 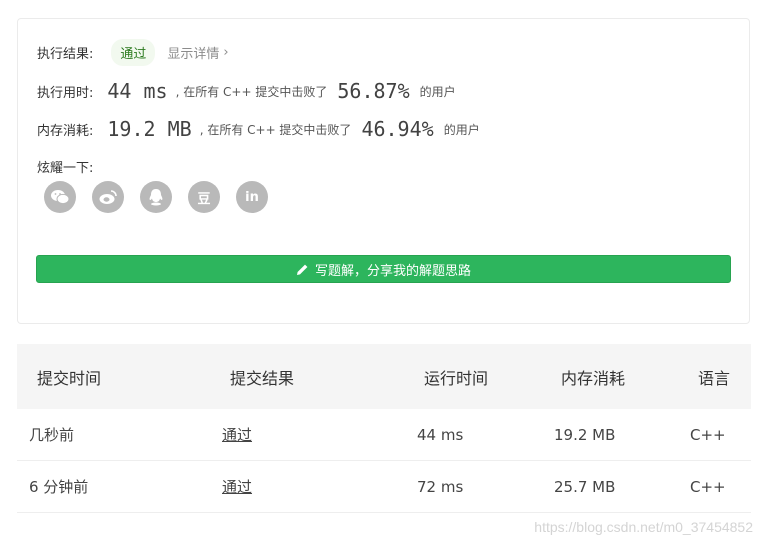 I want to click on cell-memory: 19.2 MB, so click(x=585, y=434).